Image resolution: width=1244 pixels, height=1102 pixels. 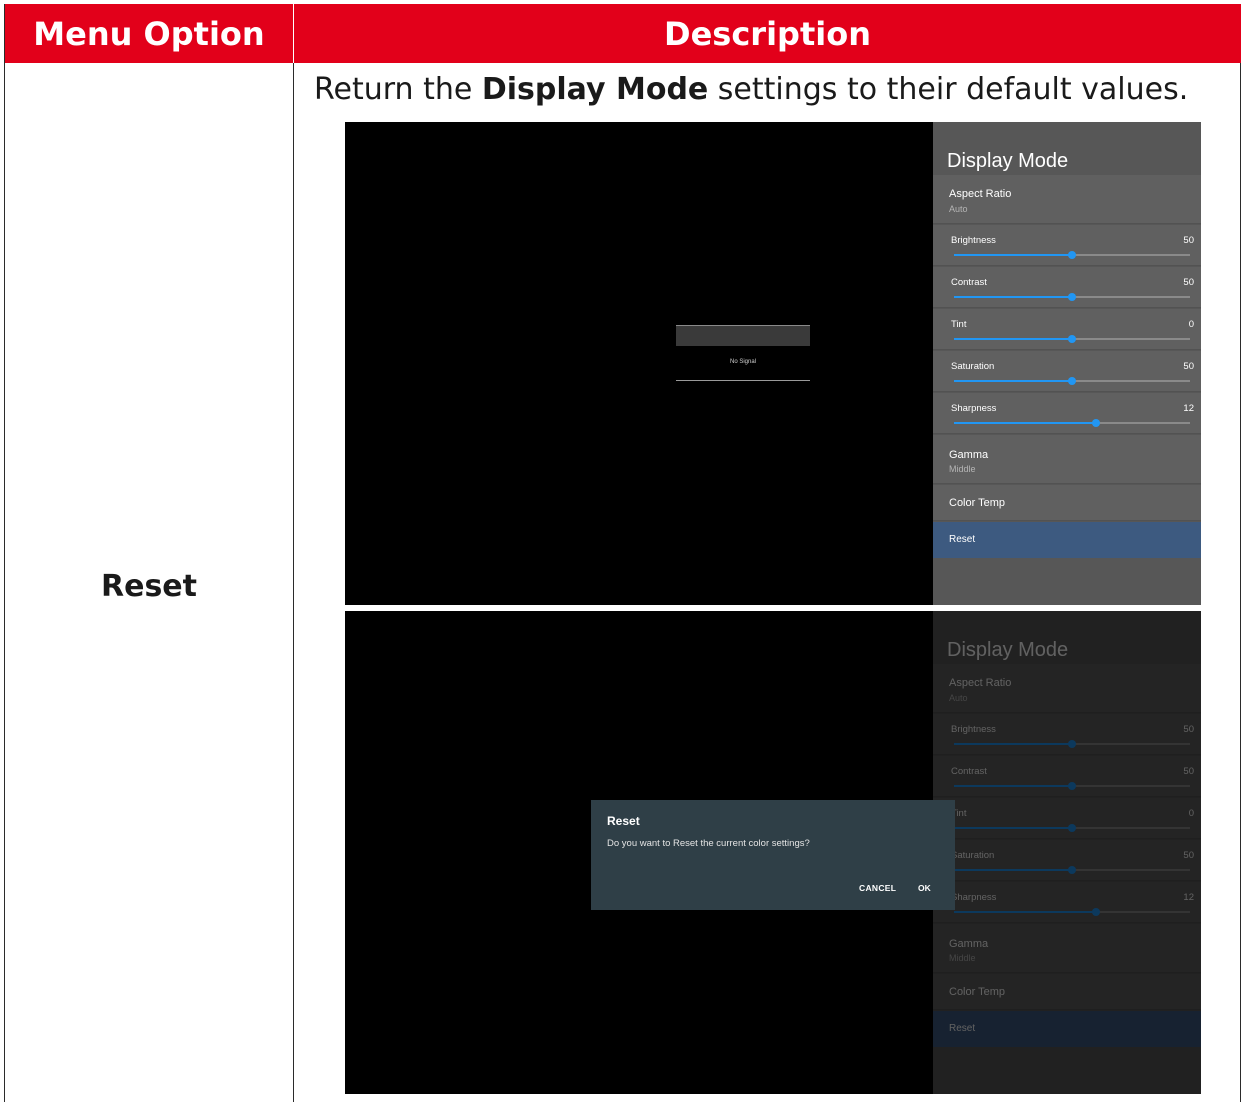 What do you see at coordinates (980, 194) in the screenshot?
I see `aspect-ratio-label: Aspect Ratio` at bounding box center [980, 194].